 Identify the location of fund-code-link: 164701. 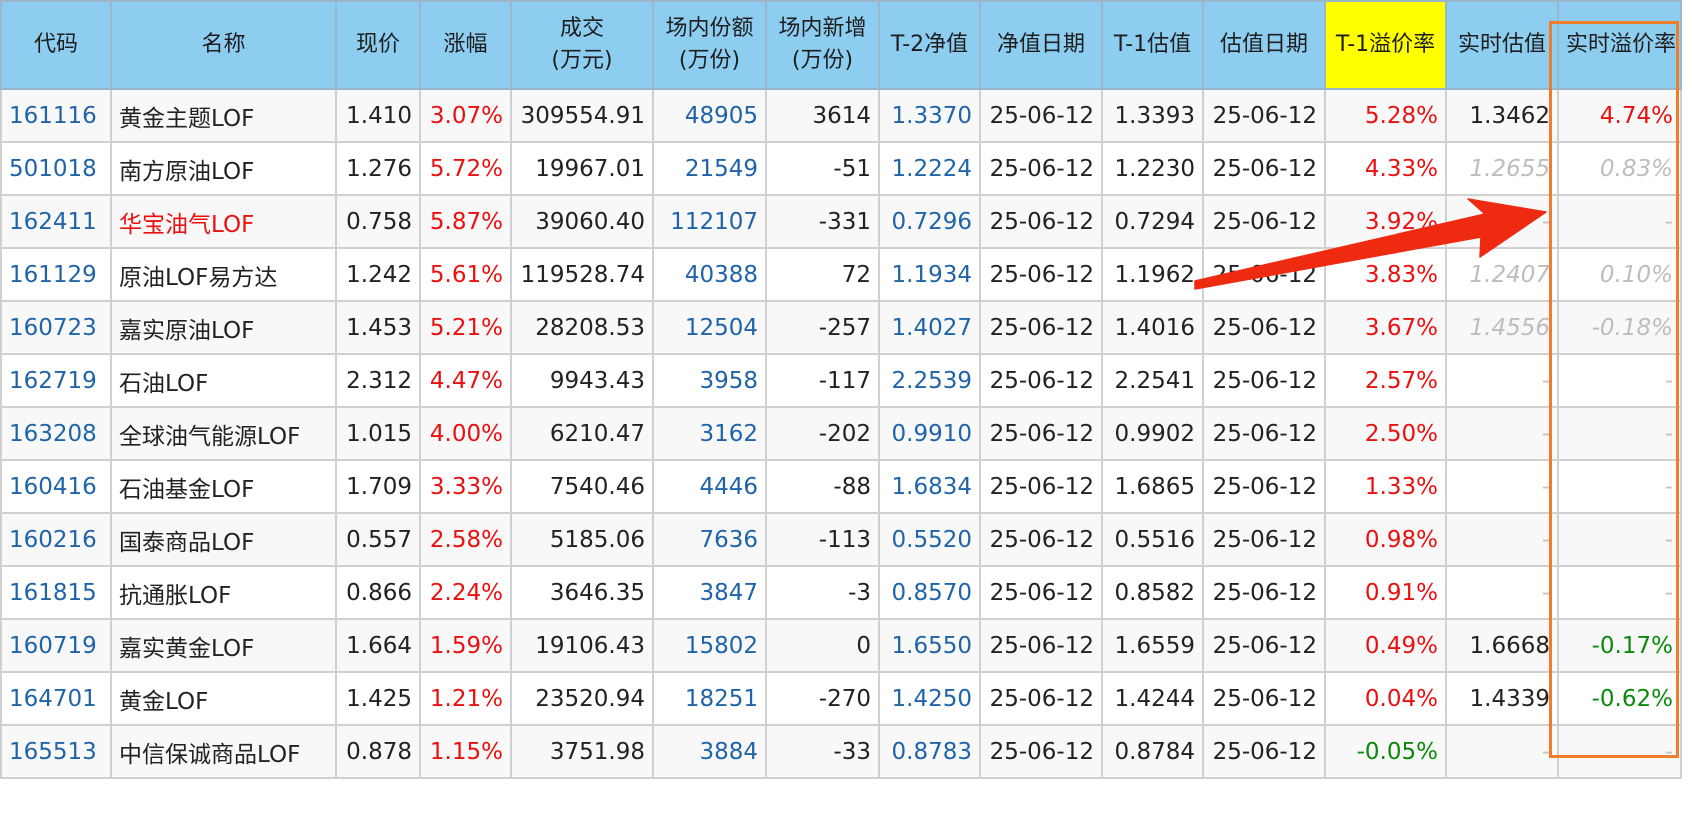
(56, 698).